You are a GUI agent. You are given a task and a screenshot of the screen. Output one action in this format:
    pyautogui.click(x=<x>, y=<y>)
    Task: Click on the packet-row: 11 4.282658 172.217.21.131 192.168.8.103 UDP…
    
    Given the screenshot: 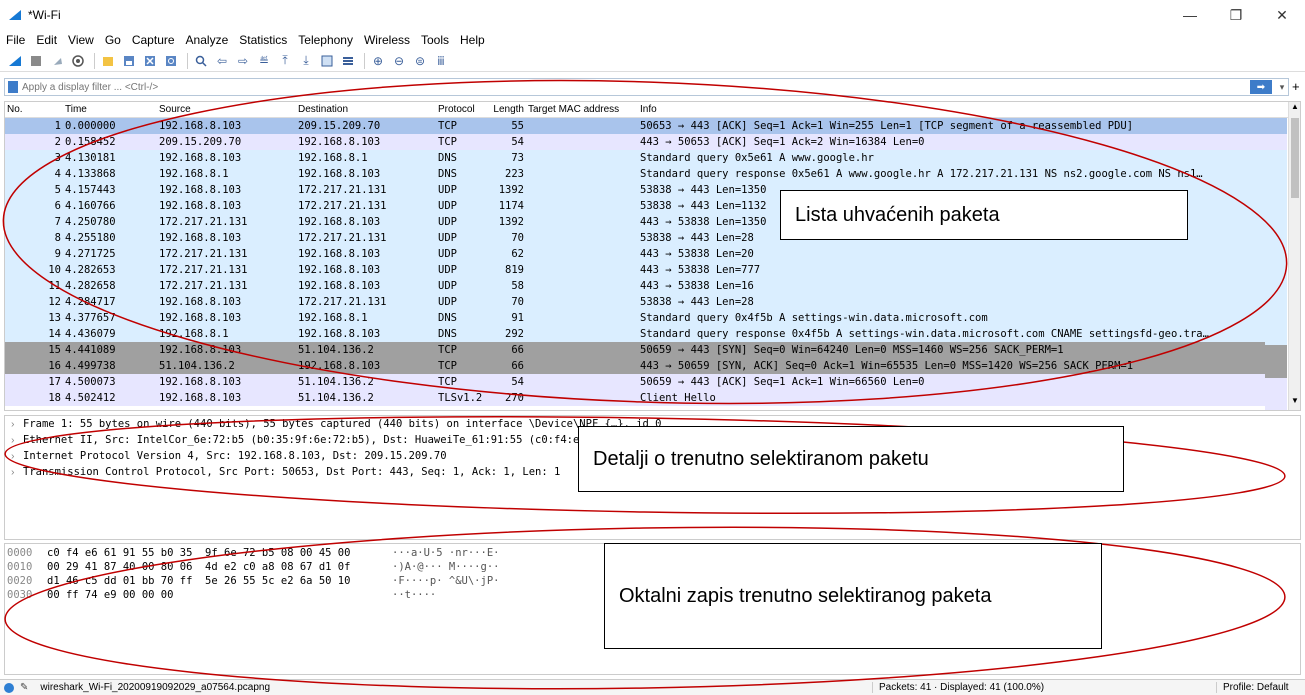 What is the action you would take?
    pyautogui.click(x=635, y=286)
    